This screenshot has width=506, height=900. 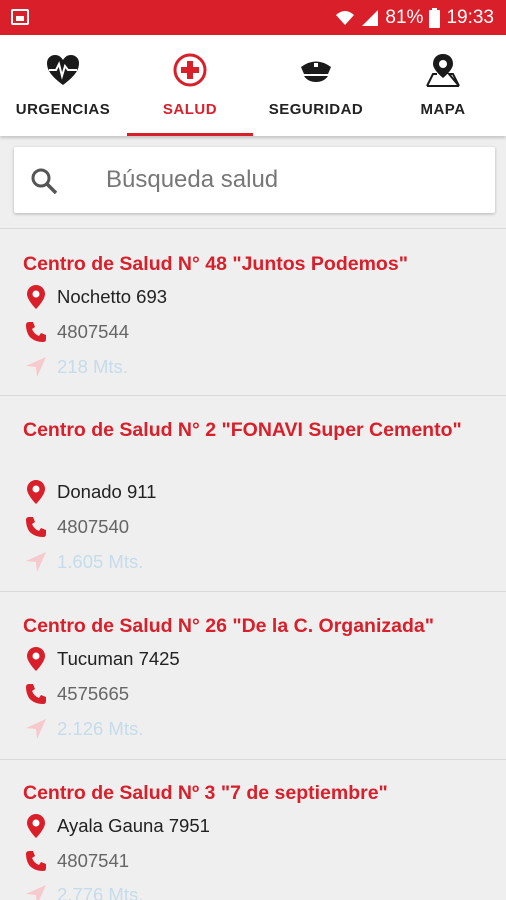 I want to click on center-phone: 4575665, so click(x=93, y=693).